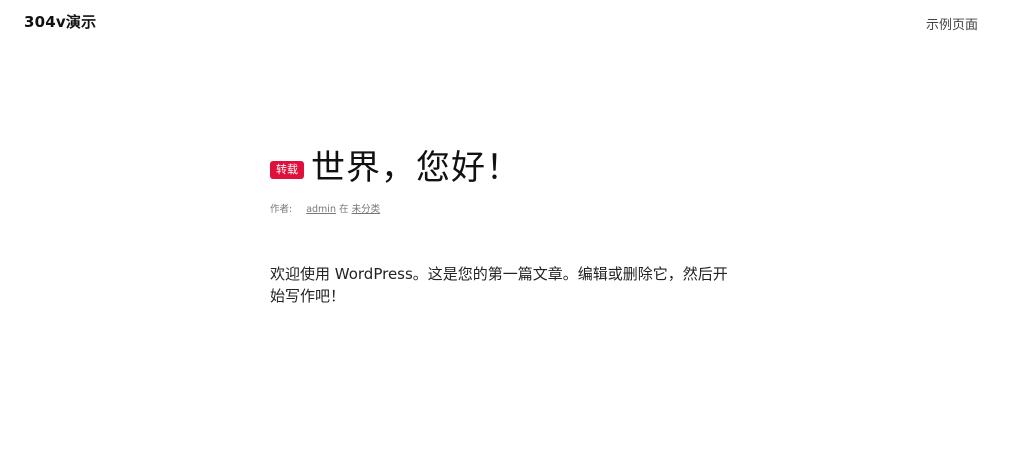 This screenshot has height=452, width=1024. I want to click on post-content: 欢迎使用 WordPress。这是您的第一篇文章。编辑或删除它，然后开始写作吧！, so click(499, 285).